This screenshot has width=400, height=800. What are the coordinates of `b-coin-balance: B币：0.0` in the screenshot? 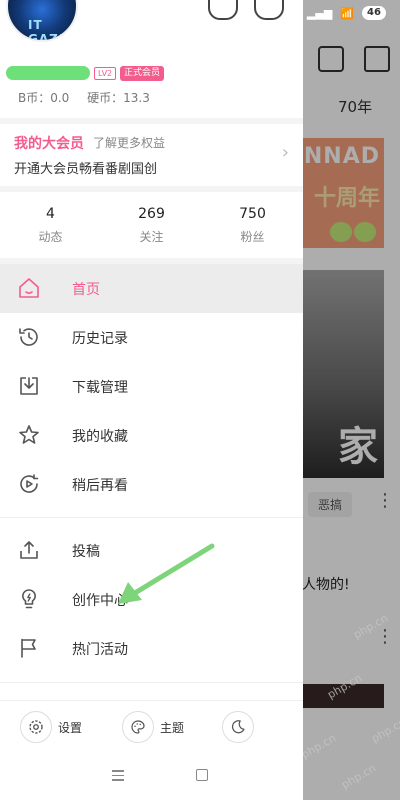 It's located at (44, 98).